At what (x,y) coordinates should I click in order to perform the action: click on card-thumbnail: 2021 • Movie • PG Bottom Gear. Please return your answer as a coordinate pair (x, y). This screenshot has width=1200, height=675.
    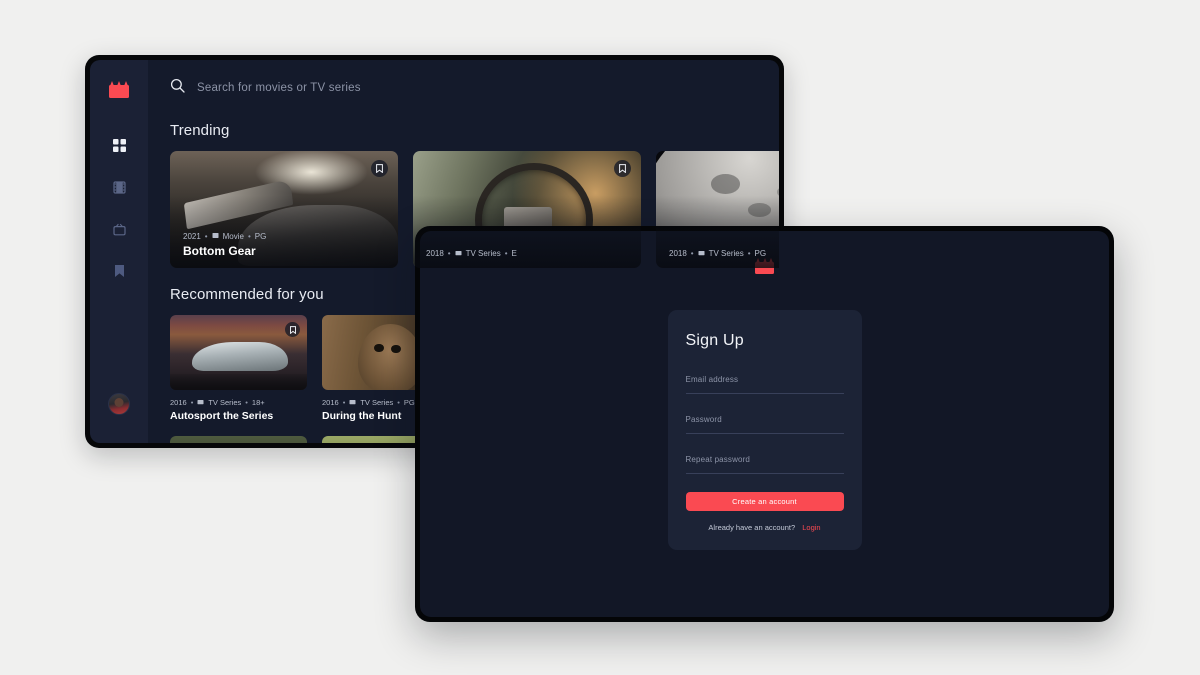
    Looking at the image, I should click on (284, 209).